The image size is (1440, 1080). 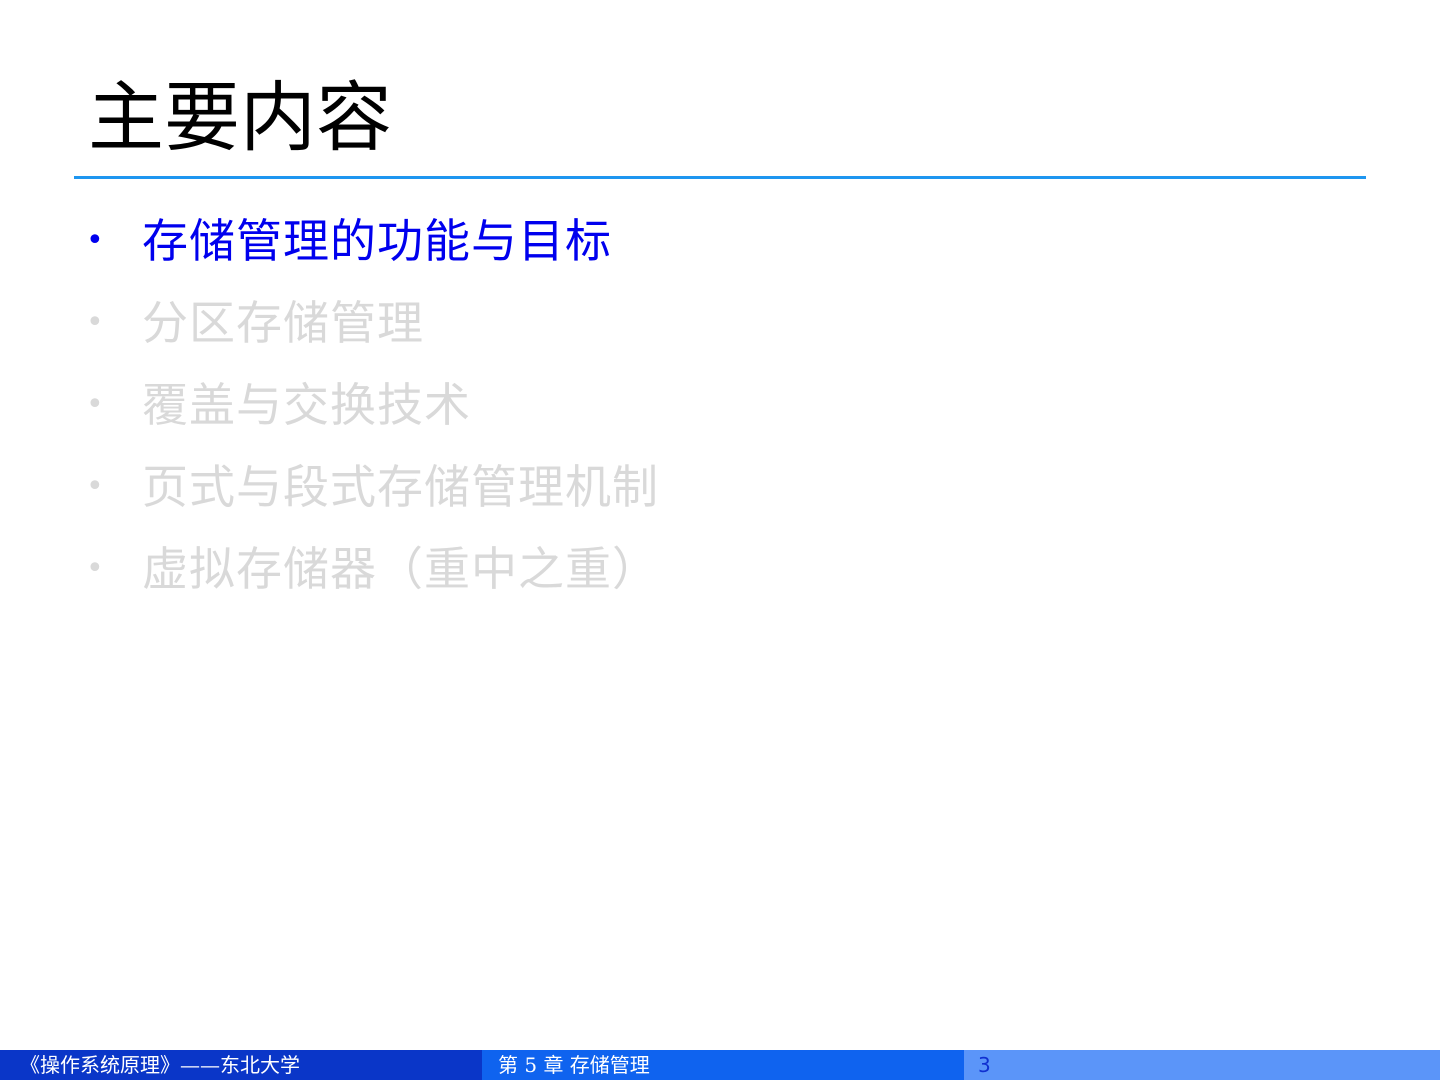 I want to click on agenda-item: • 分区存储管理, so click(x=372, y=323).